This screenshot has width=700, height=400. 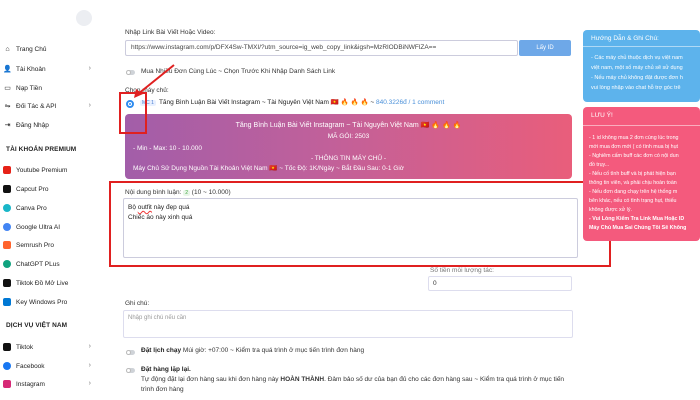 I want to click on sidebar-item-label: Đối Tác & API, so click(x=36, y=106).